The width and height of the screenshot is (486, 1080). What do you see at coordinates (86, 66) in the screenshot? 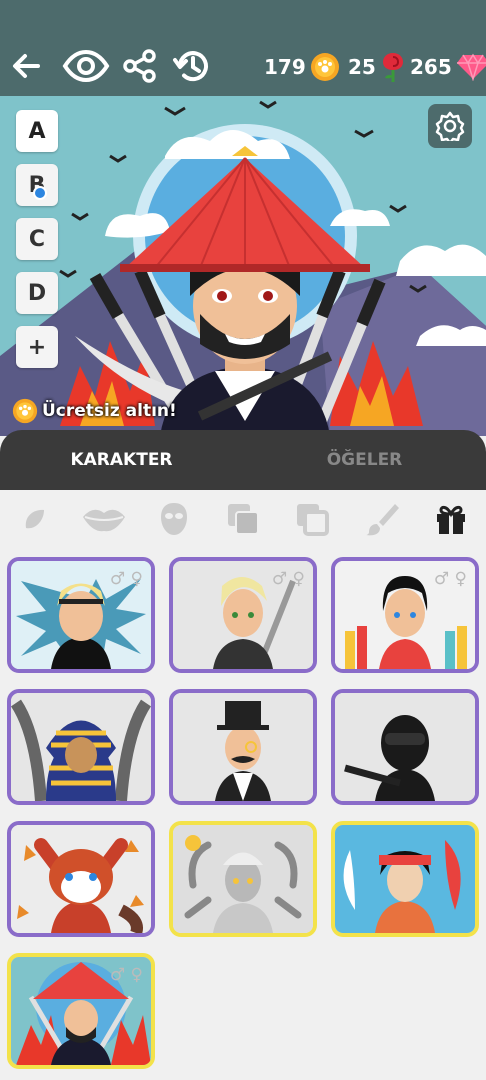
I see `eye-icon` at bounding box center [86, 66].